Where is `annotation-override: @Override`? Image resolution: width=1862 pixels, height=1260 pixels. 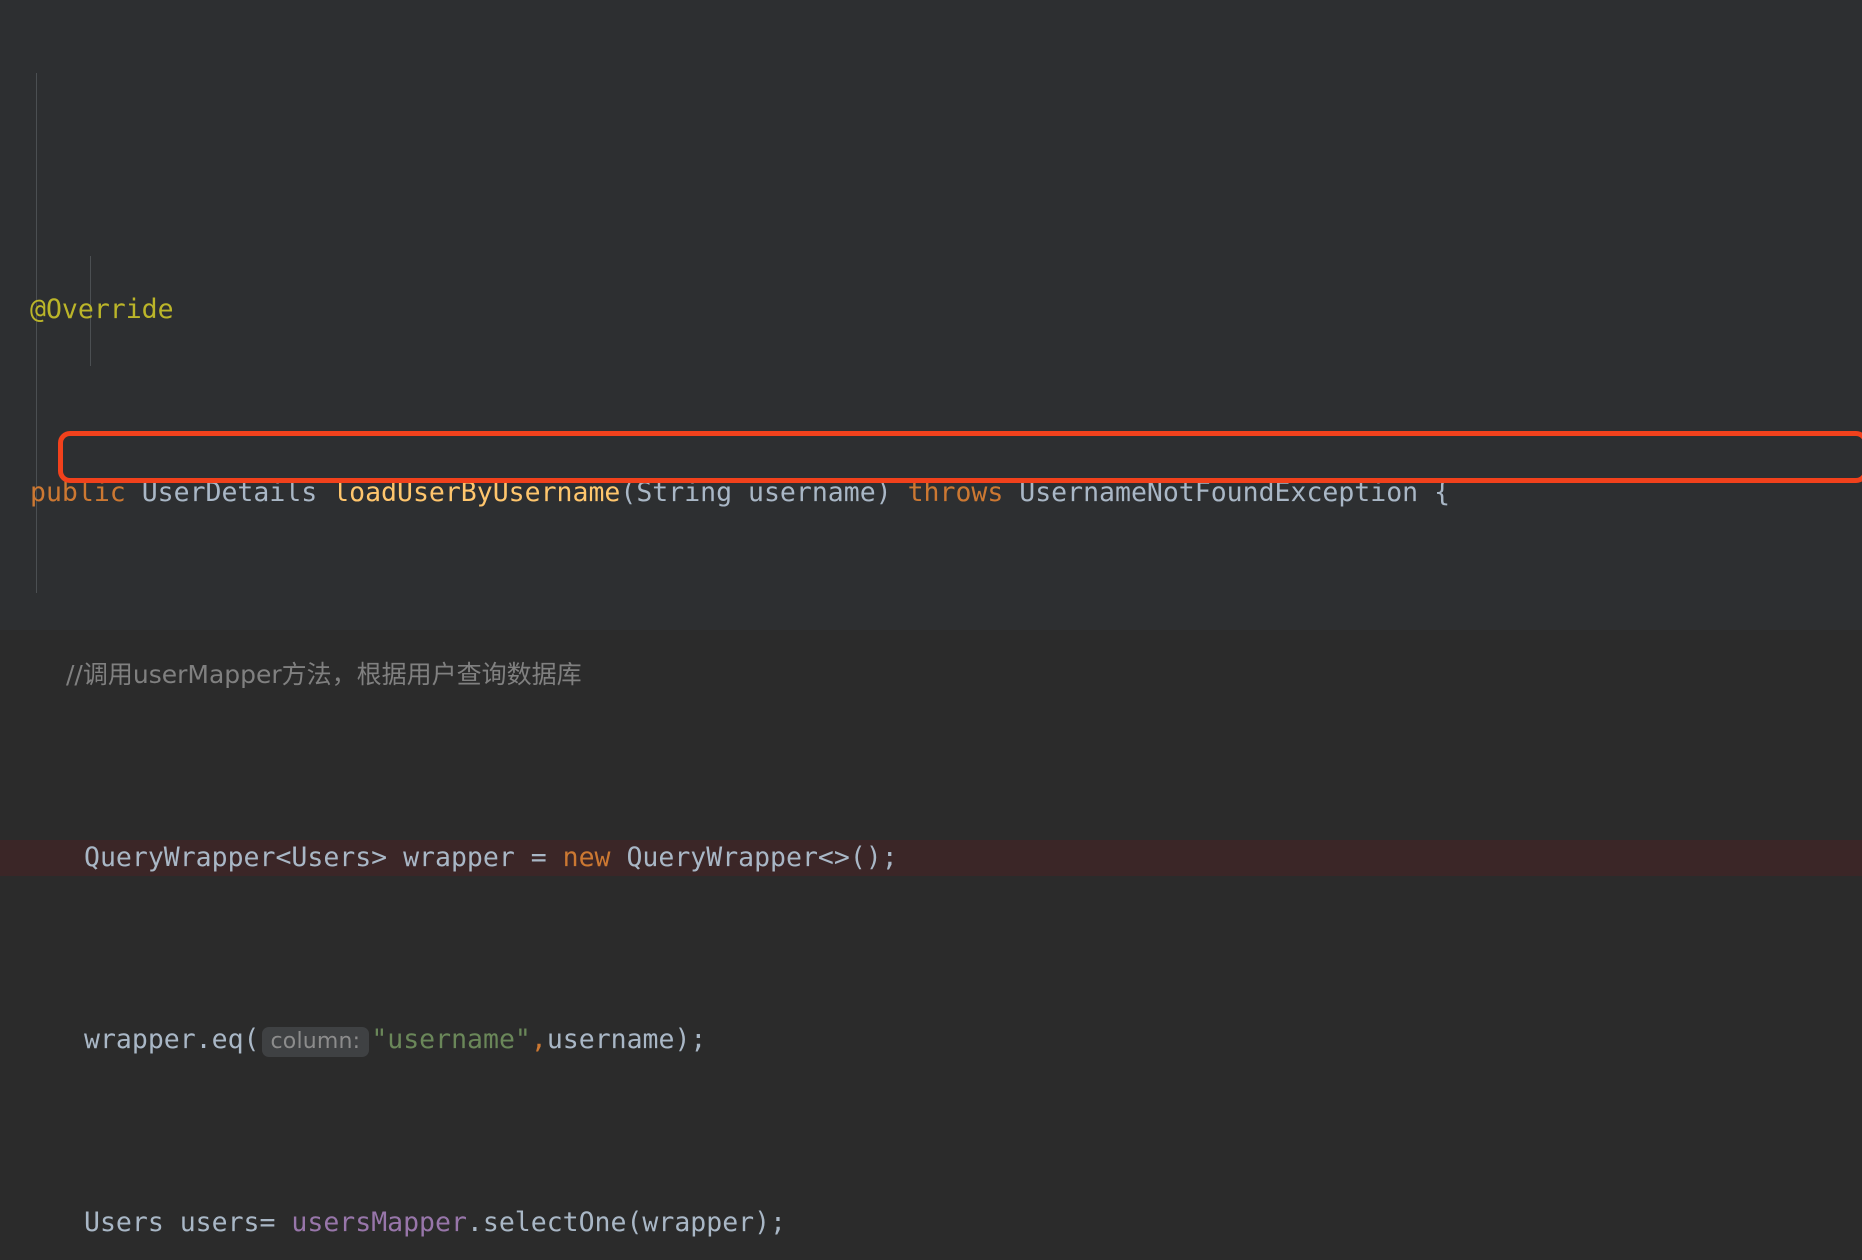 annotation-override: @Override is located at coordinates (102, 309).